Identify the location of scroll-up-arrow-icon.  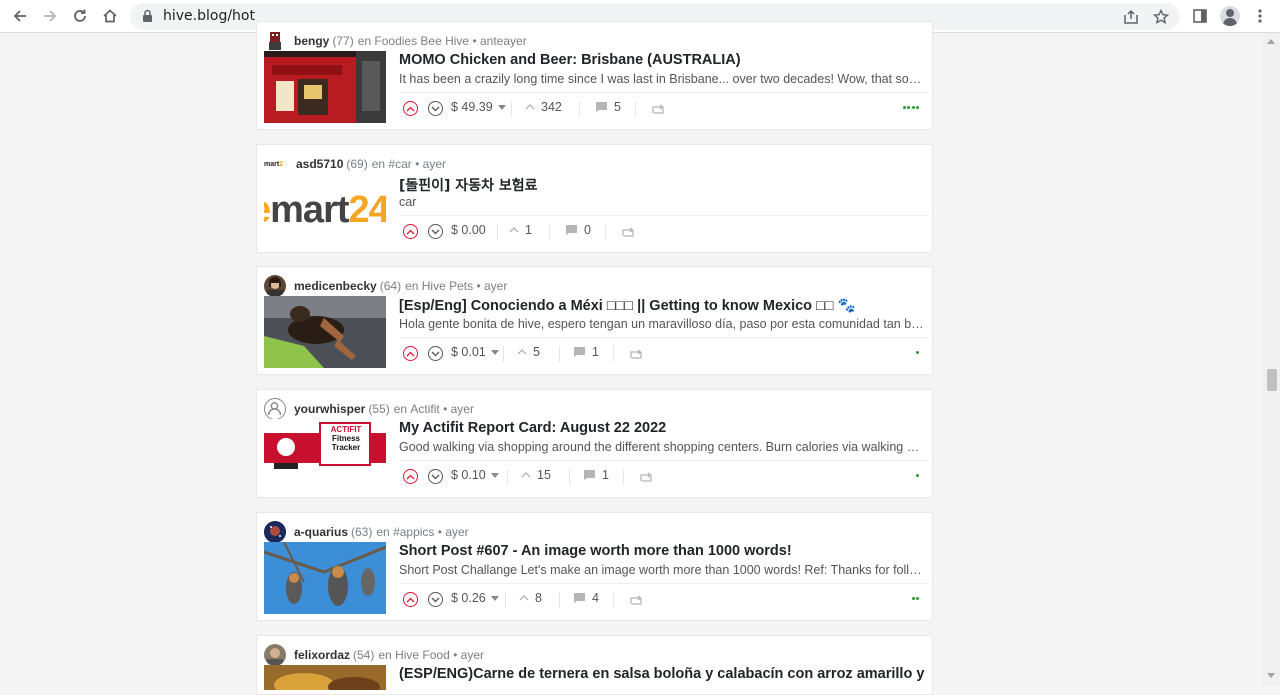
(1271, 41).